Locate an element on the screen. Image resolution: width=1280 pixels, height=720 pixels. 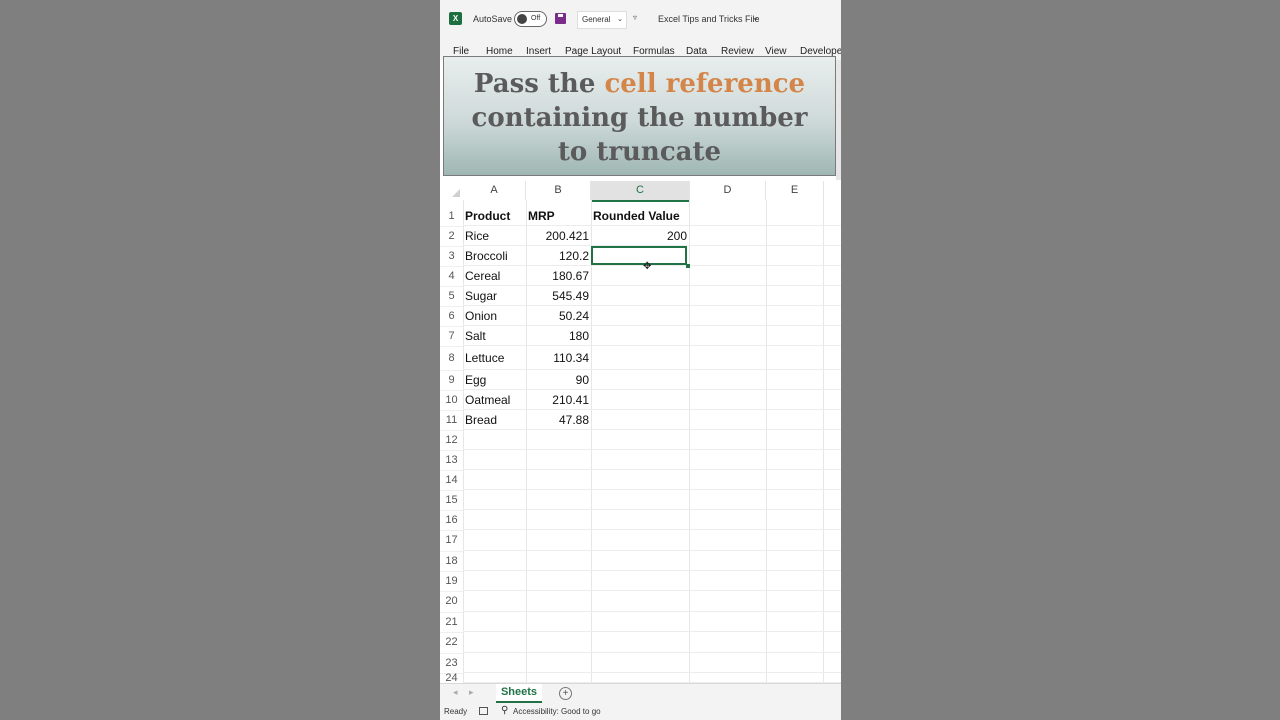
row-header: 18 is located at coordinates (451, 561).